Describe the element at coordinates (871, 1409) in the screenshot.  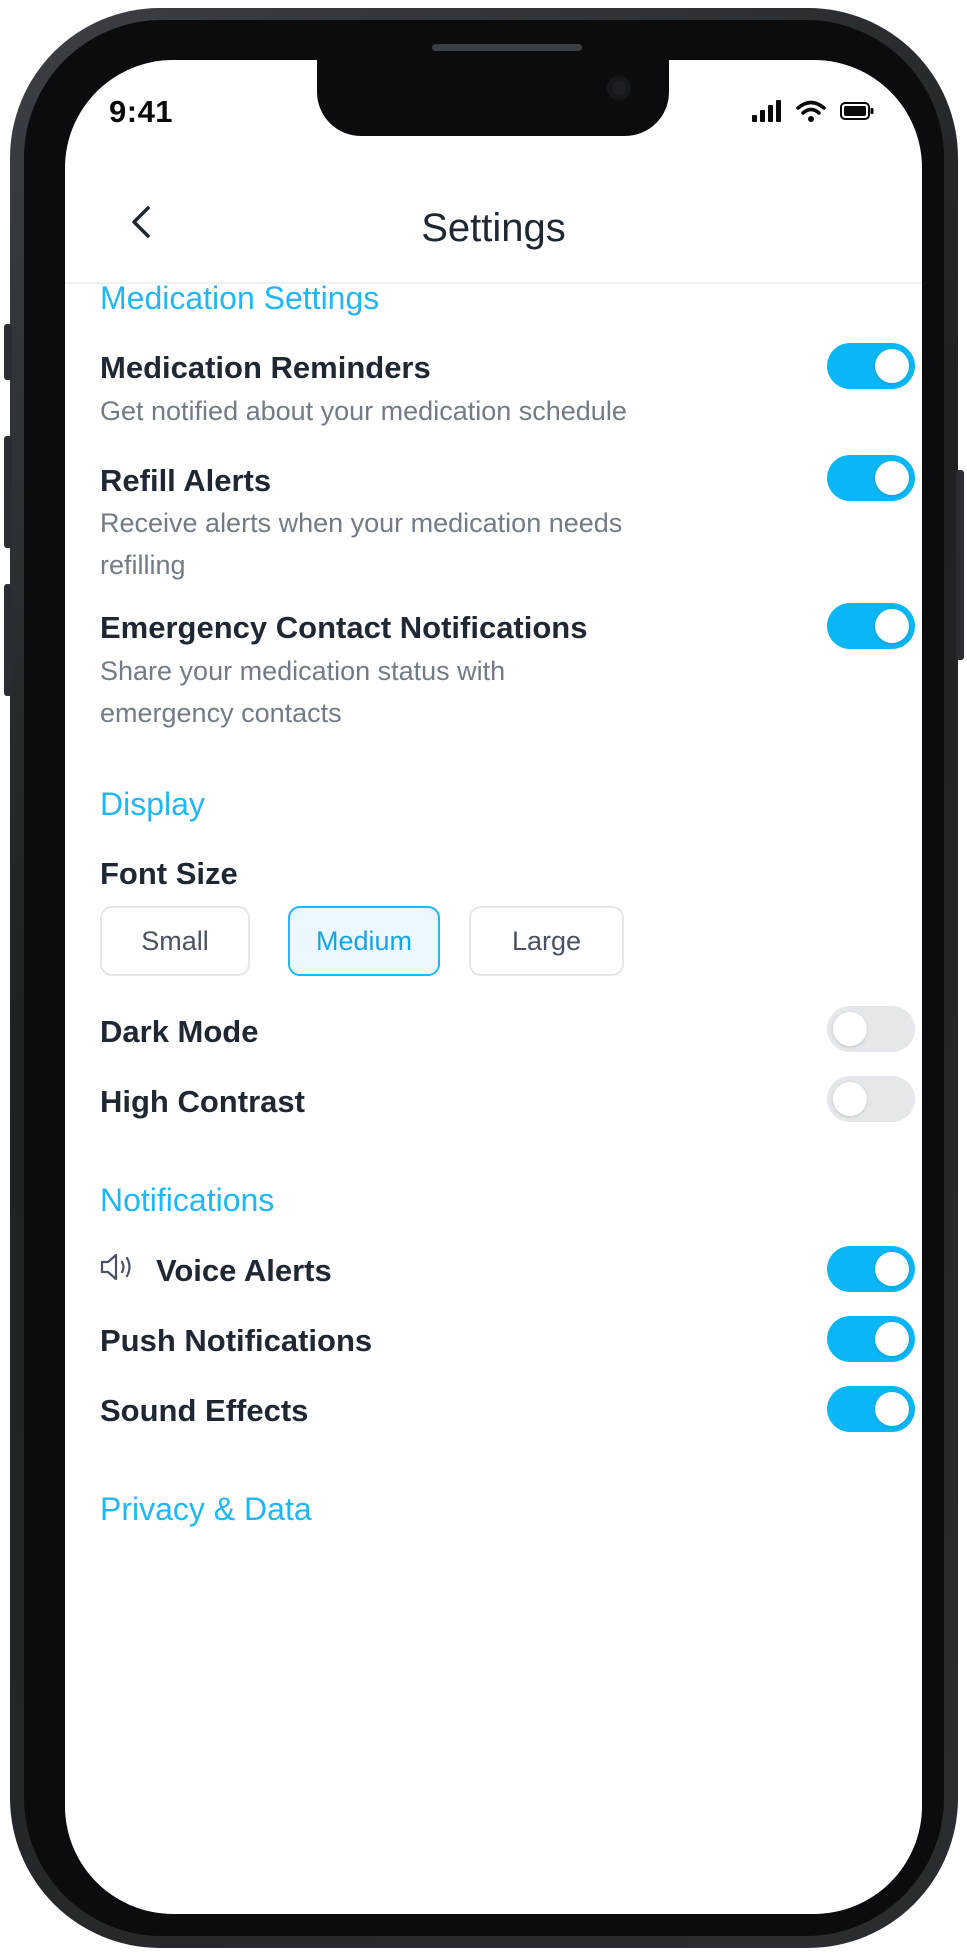
I see `toggle-sound-effects` at that location.